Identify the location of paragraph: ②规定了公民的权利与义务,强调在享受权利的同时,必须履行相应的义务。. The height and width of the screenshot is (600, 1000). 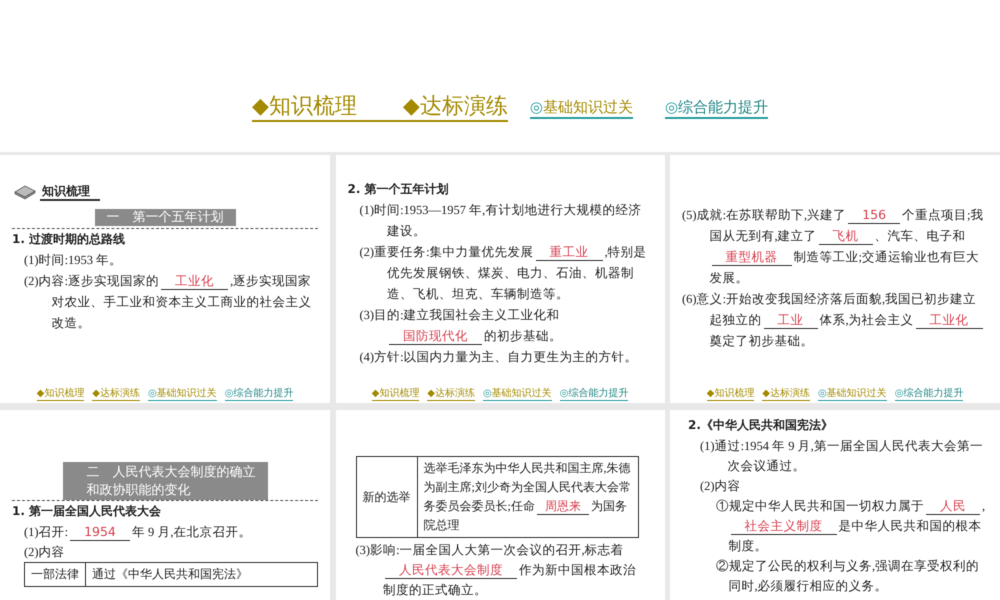
(848, 576).